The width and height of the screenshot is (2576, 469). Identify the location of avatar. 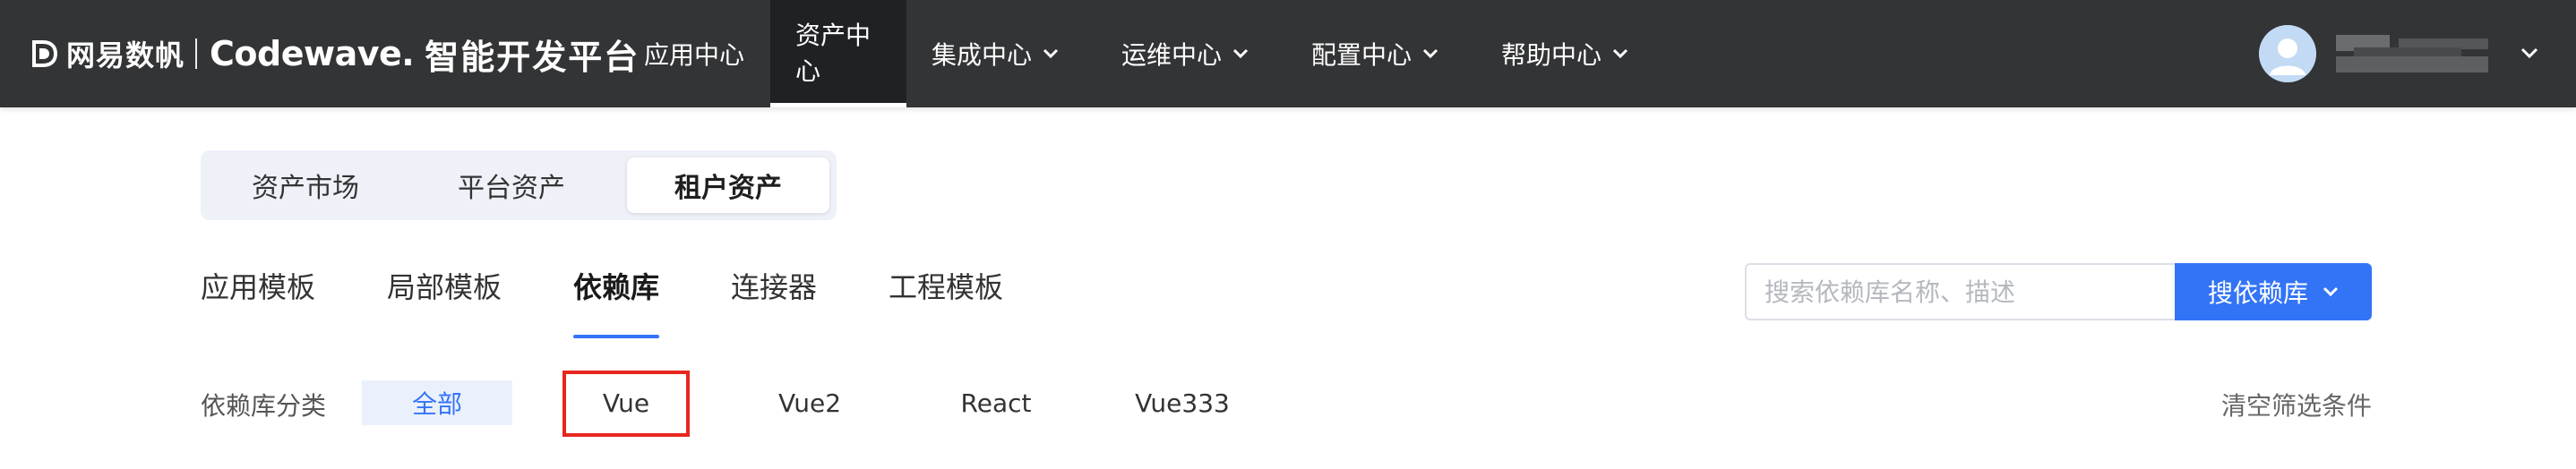
(2287, 53).